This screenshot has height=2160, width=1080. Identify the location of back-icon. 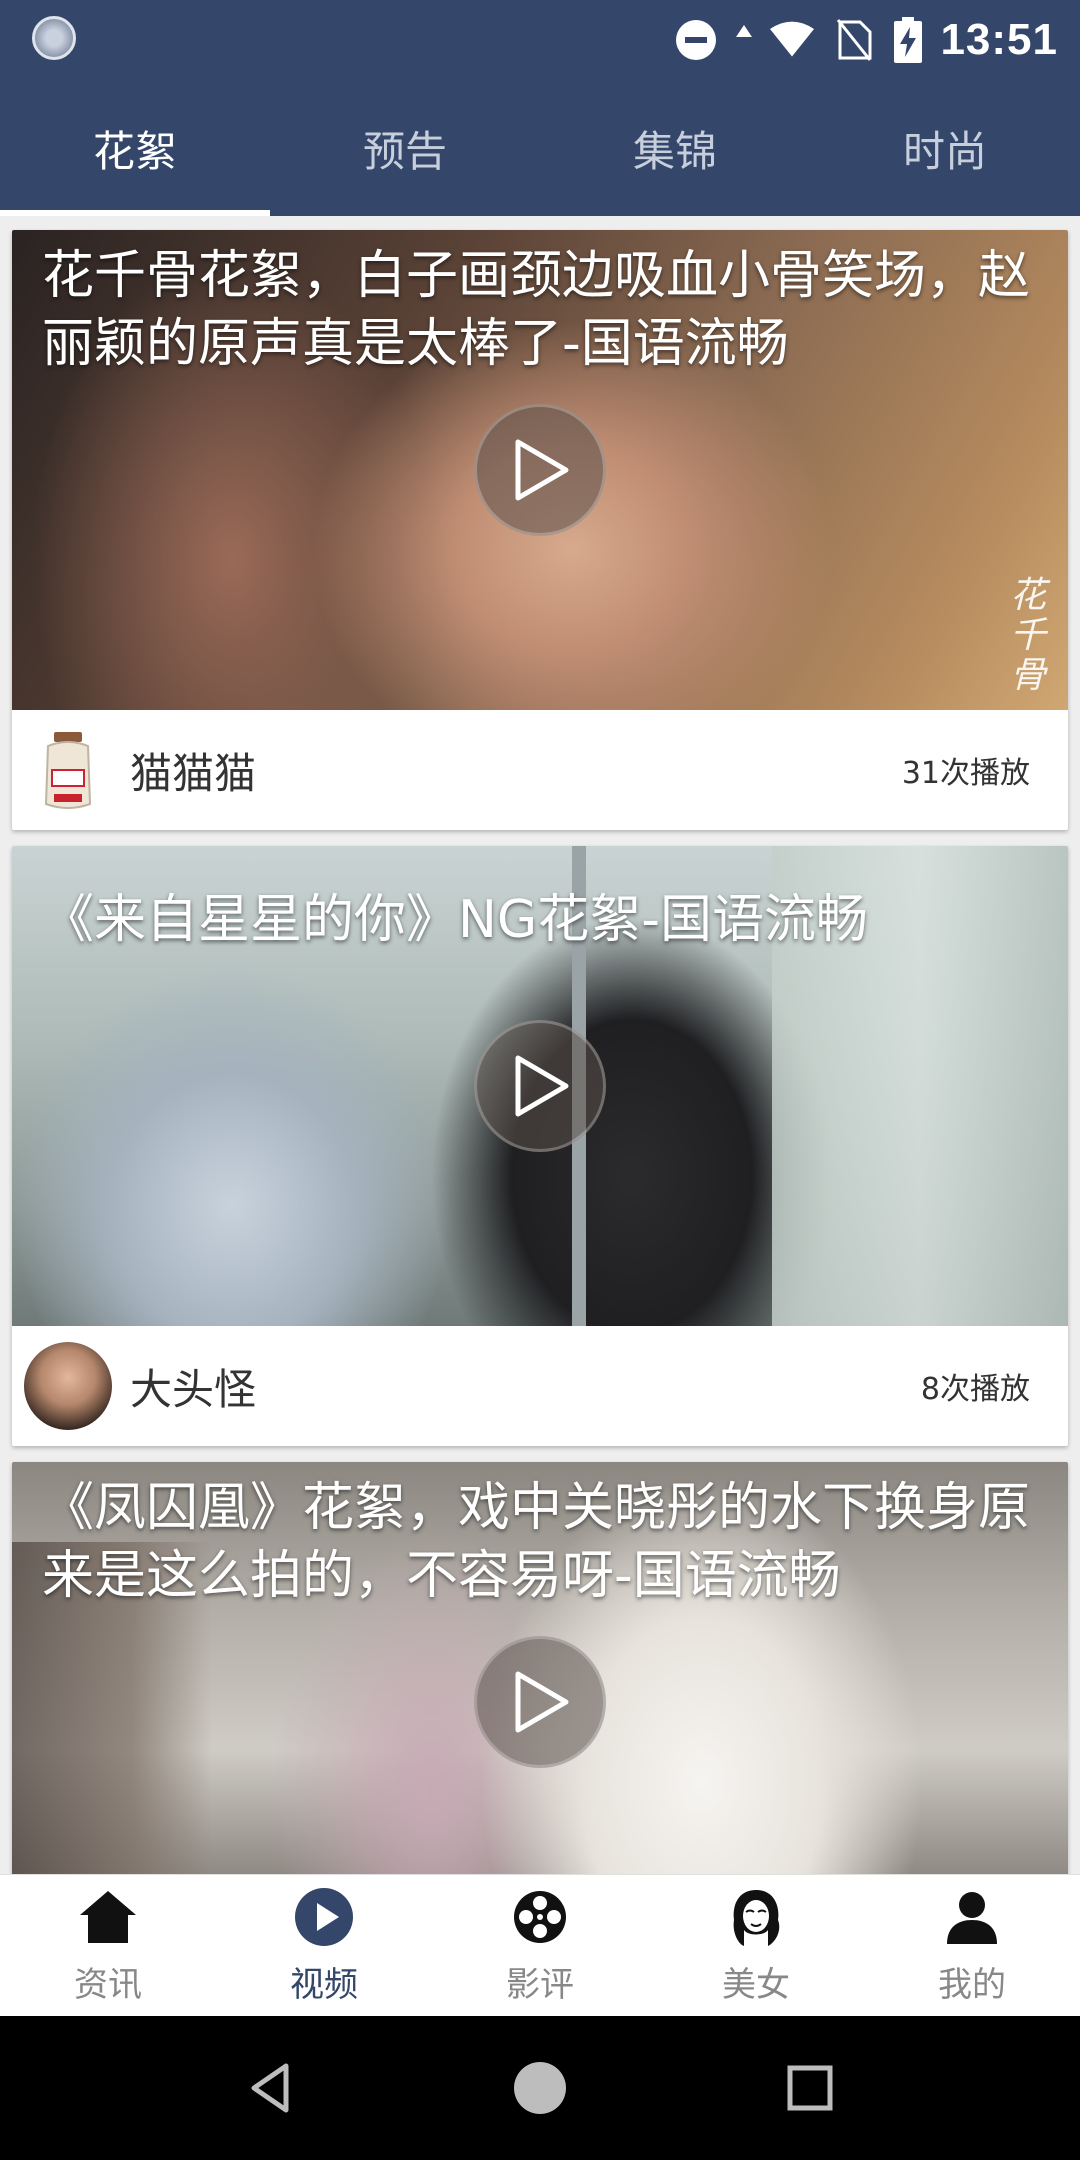
(272, 2088).